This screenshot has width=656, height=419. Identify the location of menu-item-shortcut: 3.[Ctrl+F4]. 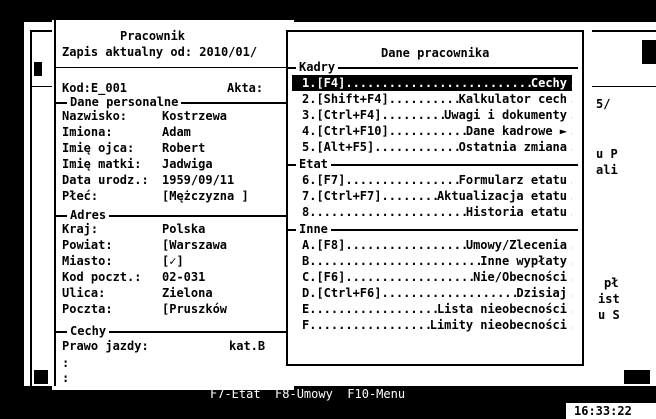
(342, 115).